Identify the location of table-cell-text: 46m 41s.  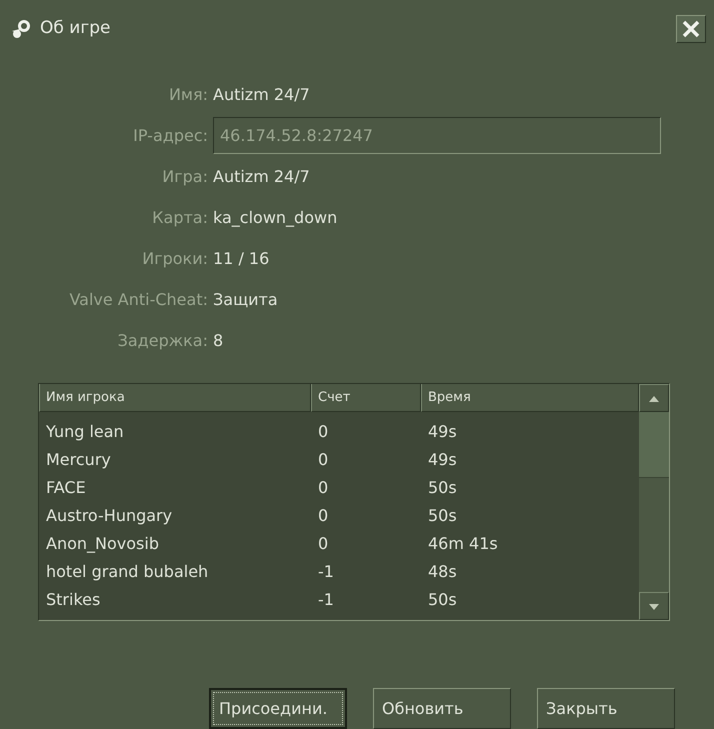
(463, 544).